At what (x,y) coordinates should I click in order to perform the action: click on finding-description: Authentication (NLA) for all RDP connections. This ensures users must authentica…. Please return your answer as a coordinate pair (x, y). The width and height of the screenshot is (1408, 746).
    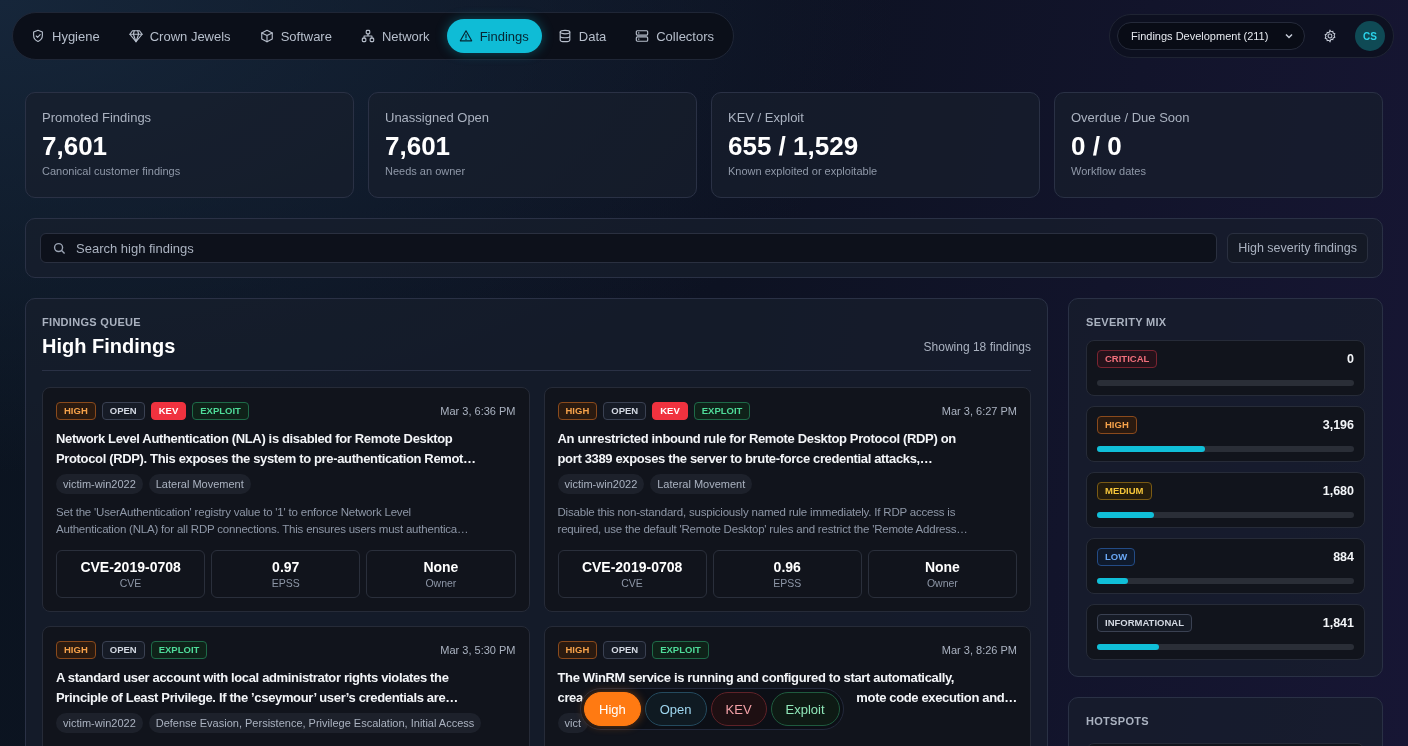
    Looking at the image, I should click on (263, 529).